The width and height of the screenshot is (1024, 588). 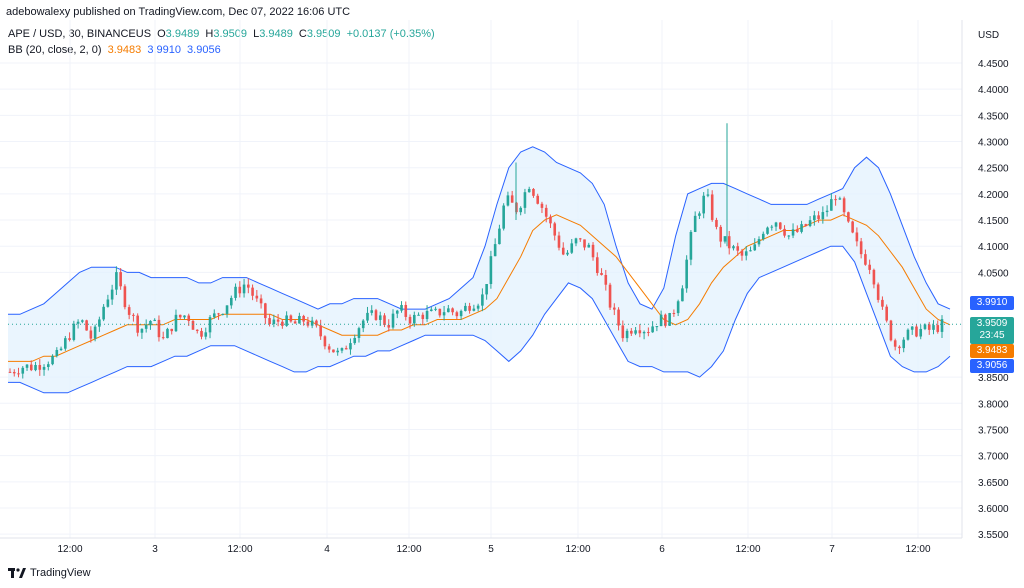 I want to click on y-tick-label: 4.1000, so click(x=993, y=247).